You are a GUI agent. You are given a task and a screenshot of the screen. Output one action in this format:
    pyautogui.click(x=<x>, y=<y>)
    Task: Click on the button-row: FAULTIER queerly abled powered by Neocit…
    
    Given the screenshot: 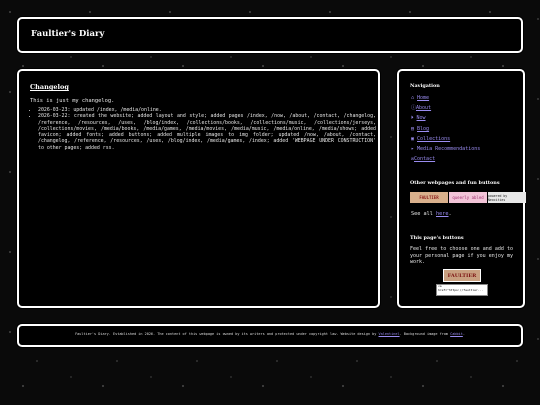 What is the action you would take?
    pyautogui.click(x=468, y=197)
    